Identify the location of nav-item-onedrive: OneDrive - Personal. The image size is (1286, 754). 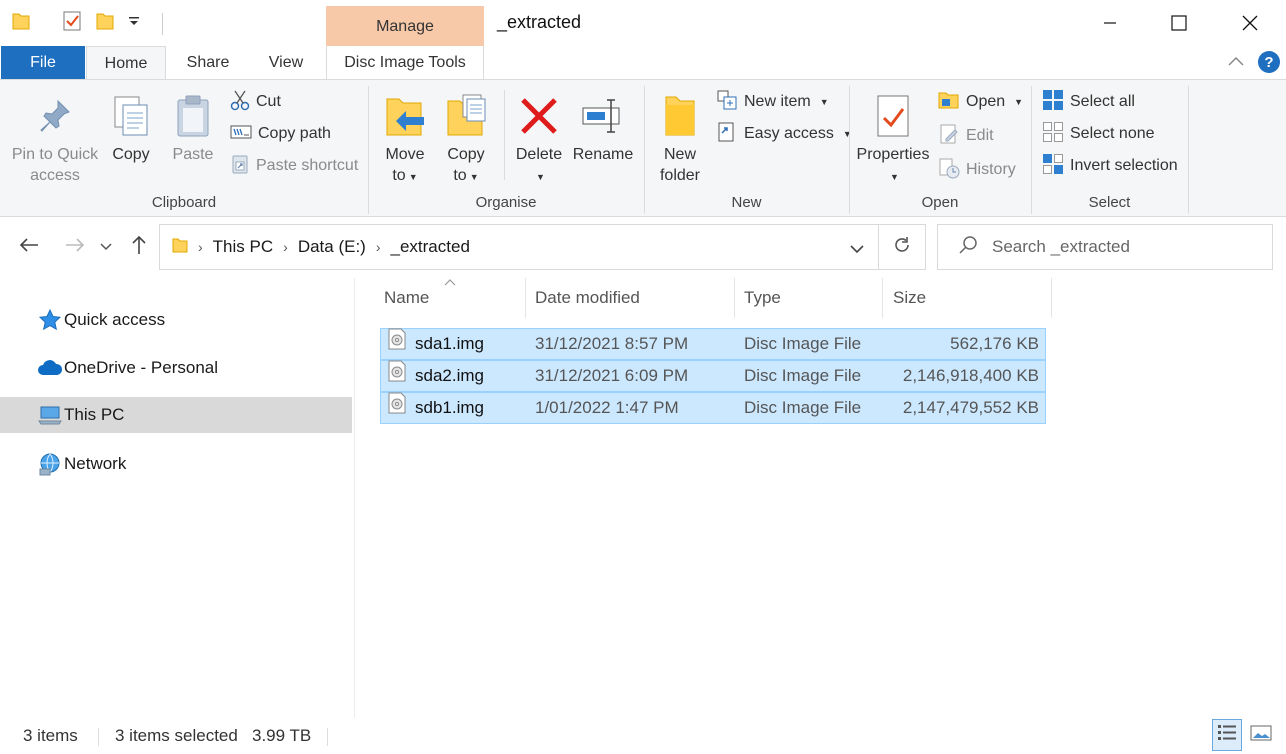
(176, 368).